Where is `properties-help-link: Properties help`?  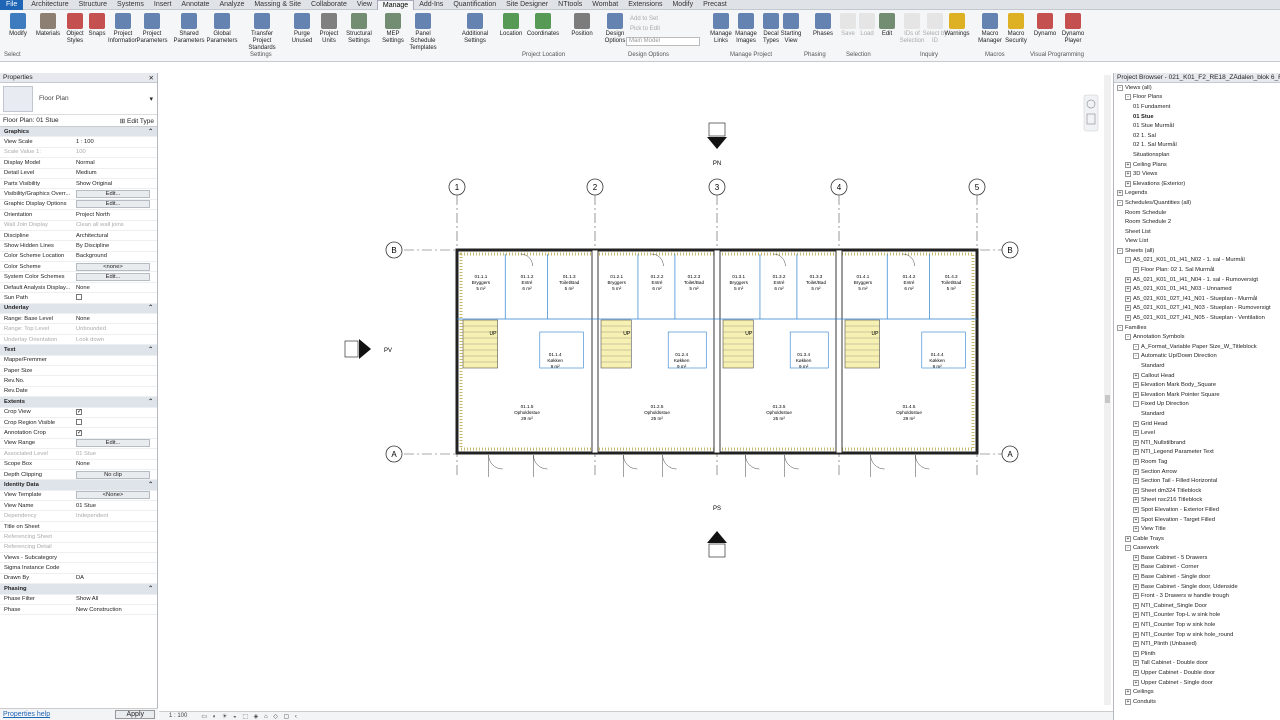 properties-help-link: Properties help is located at coordinates (26, 714).